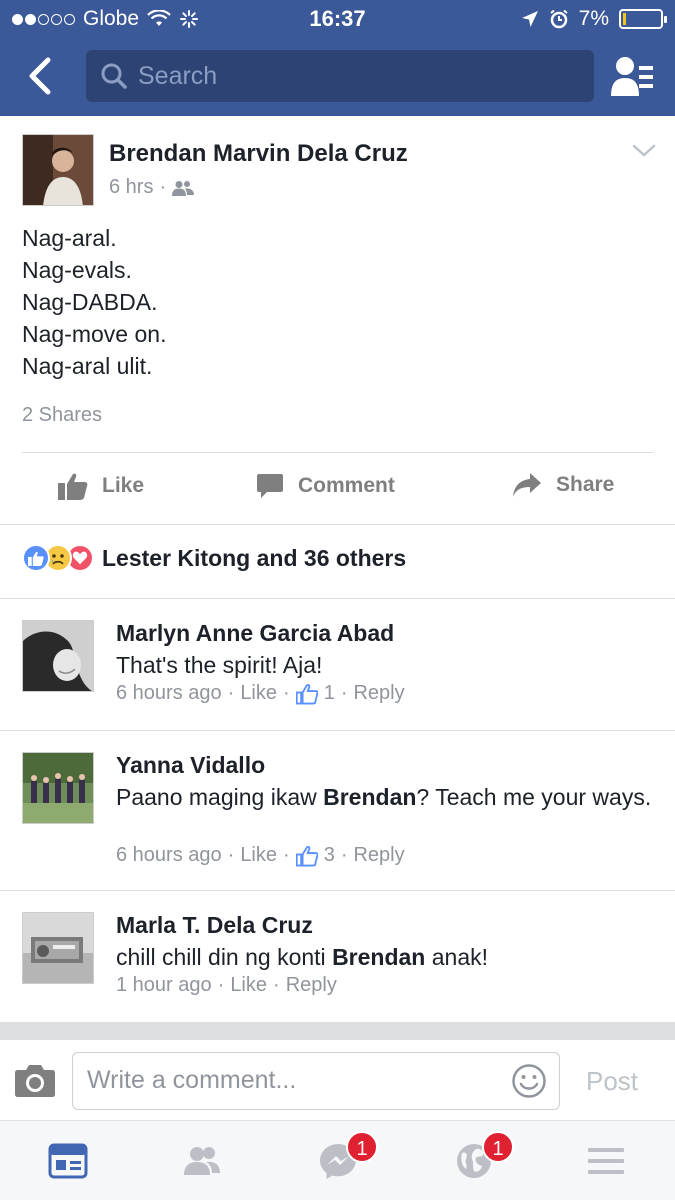  What do you see at coordinates (362, 1147) in the screenshot?
I see `messenger-badge: 1` at bounding box center [362, 1147].